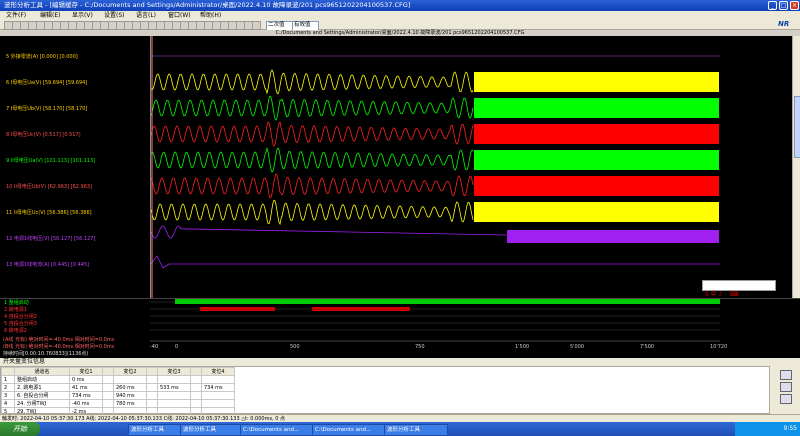  What do you see at coordinates (59, 347) in the screenshot?
I see `cursor-b-info: (B线 光标) 绝对时间=-40.0ms 相对时间=0.0ms` at bounding box center [59, 347].